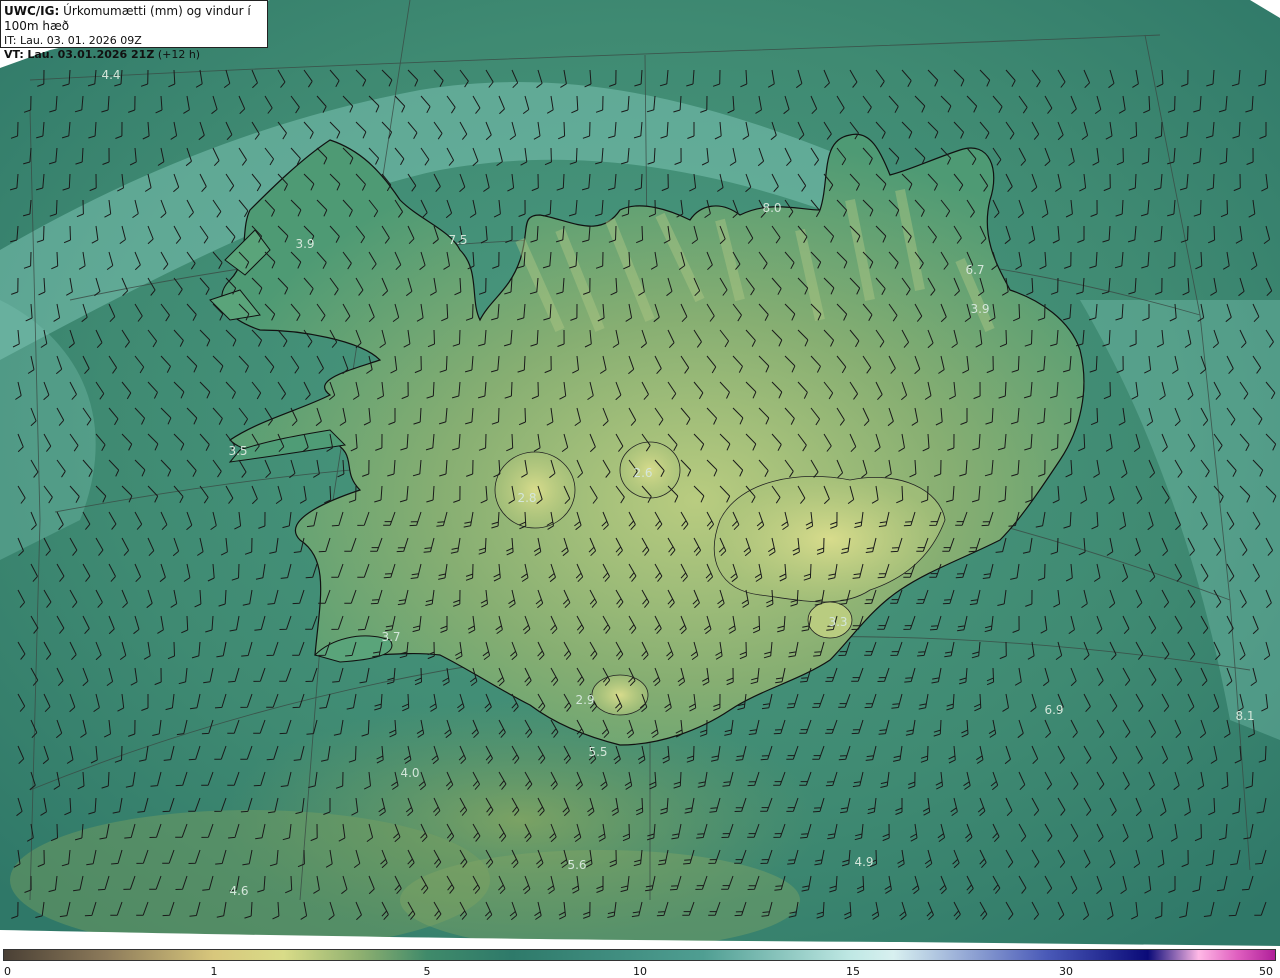 The width and height of the screenshot is (1280, 978). What do you see at coordinates (14, 54) in the screenshot?
I see `valid-time-prefix: VT:` at bounding box center [14, 54].